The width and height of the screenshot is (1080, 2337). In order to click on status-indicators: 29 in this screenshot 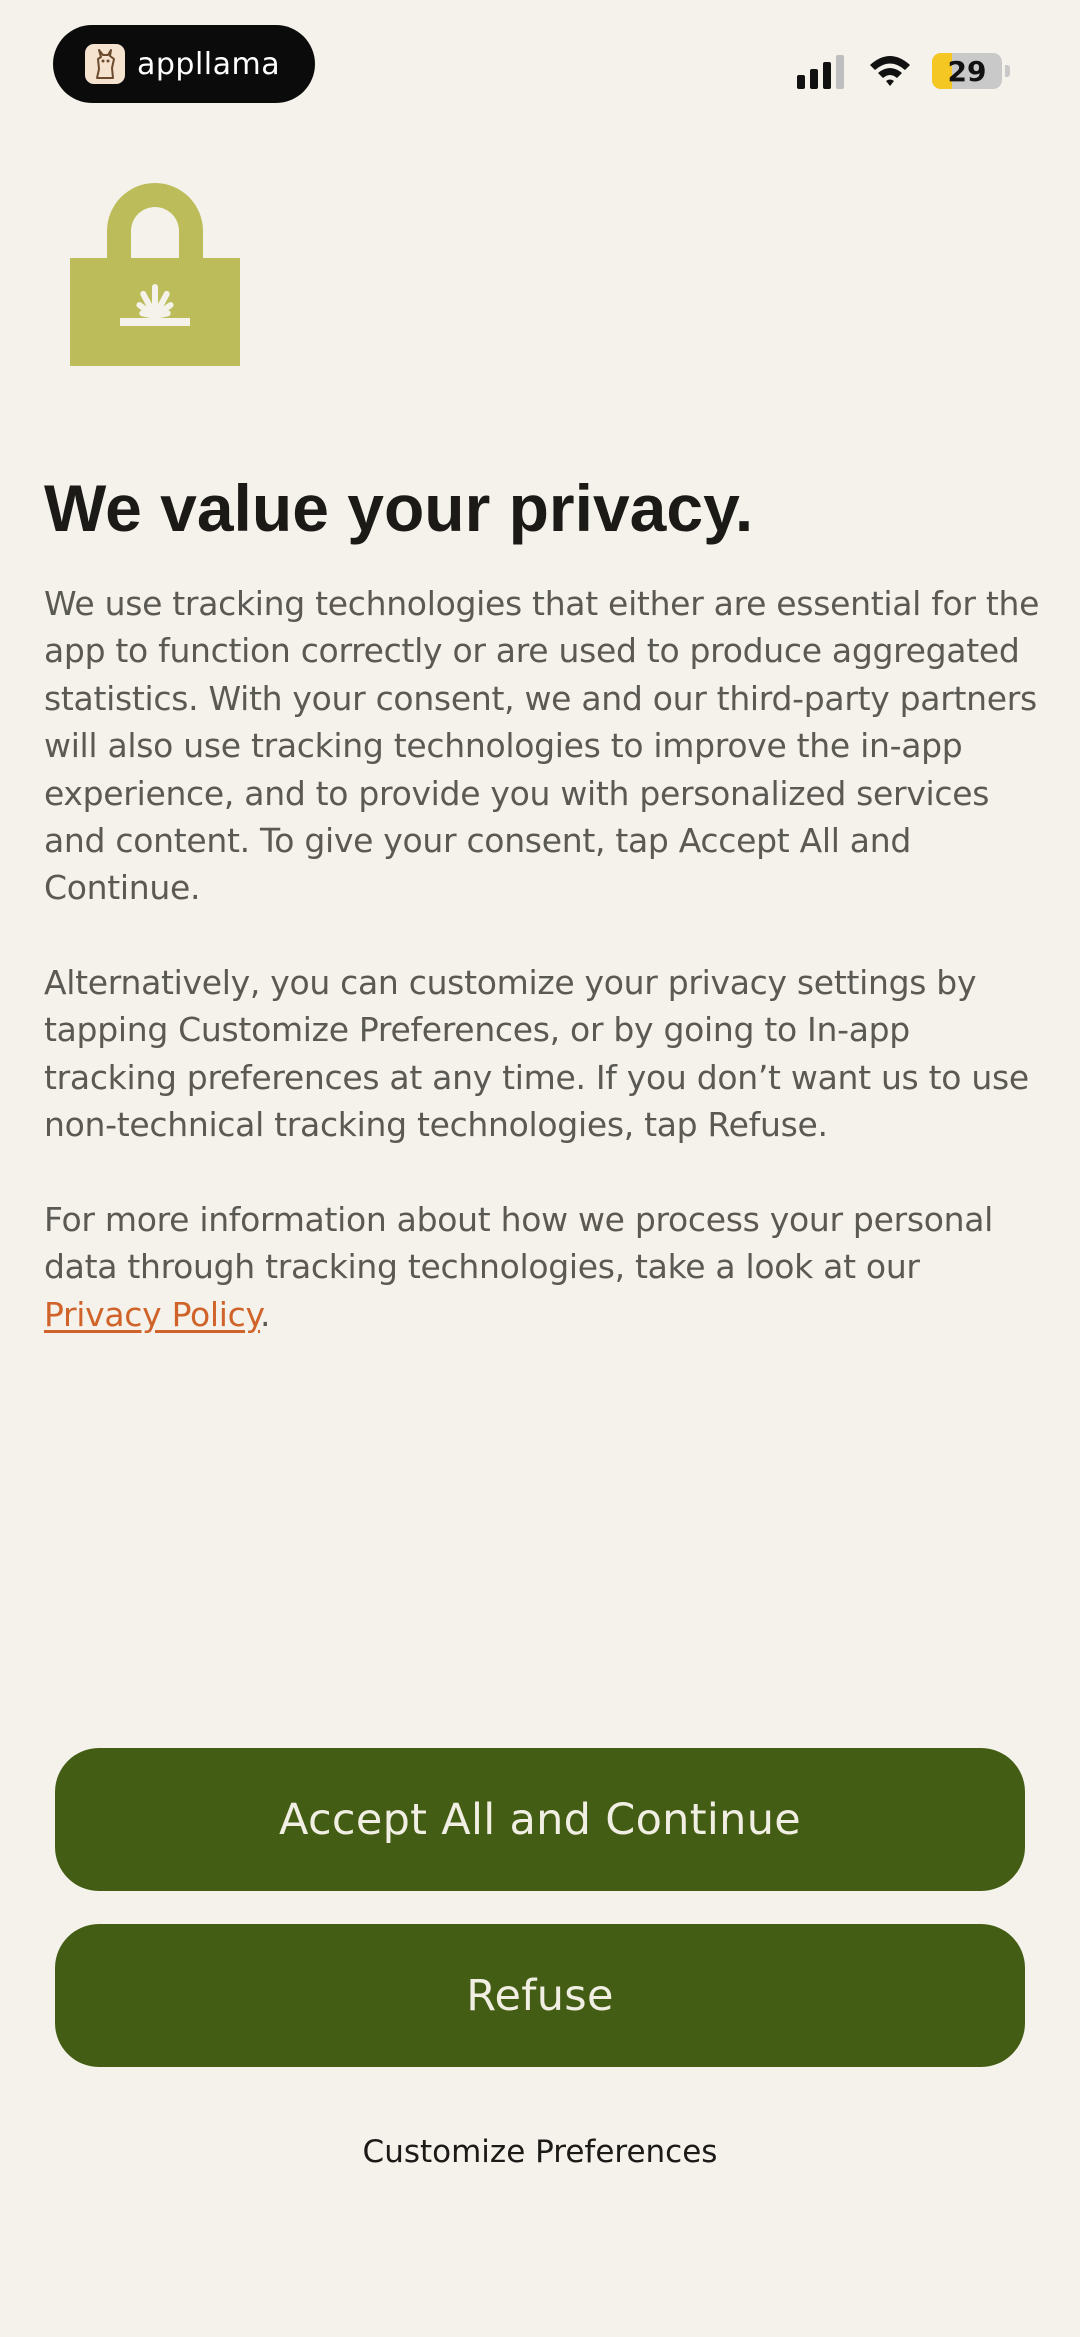, I will do `click(903, 71)`.